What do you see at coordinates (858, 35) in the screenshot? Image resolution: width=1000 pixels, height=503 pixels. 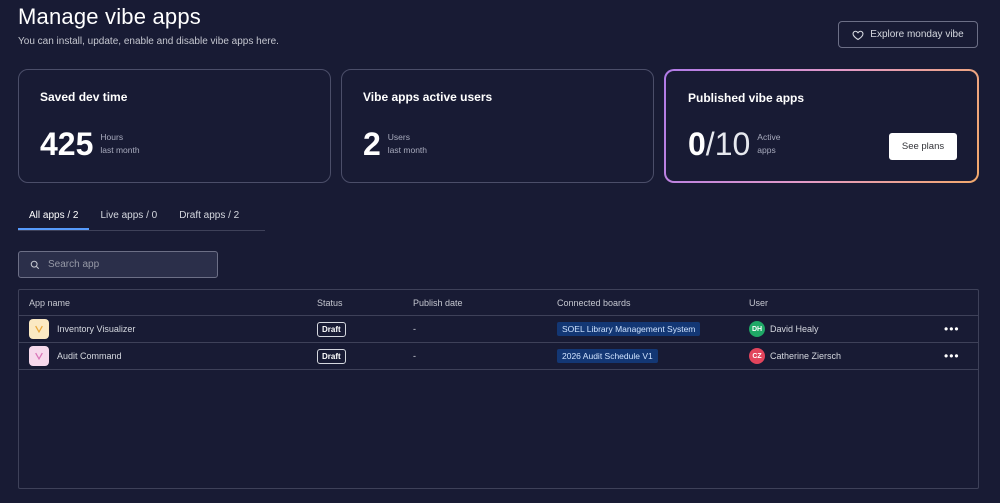 I see `heart-icon` at bounding box center [858, 35].